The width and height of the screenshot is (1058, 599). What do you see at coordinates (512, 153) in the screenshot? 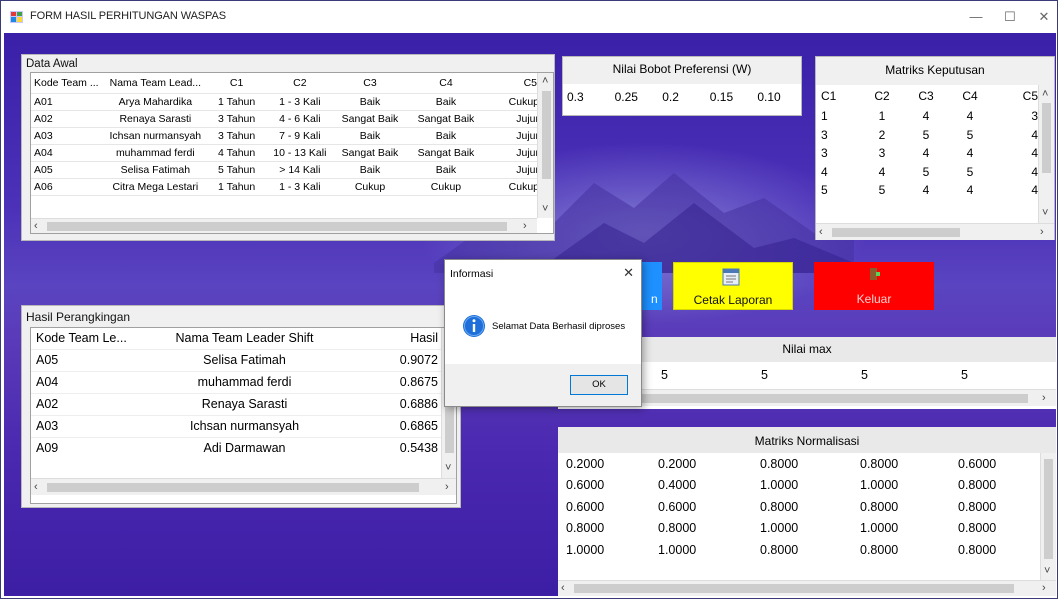
I see `cell: Jujur` at bounding box center [512, 153].